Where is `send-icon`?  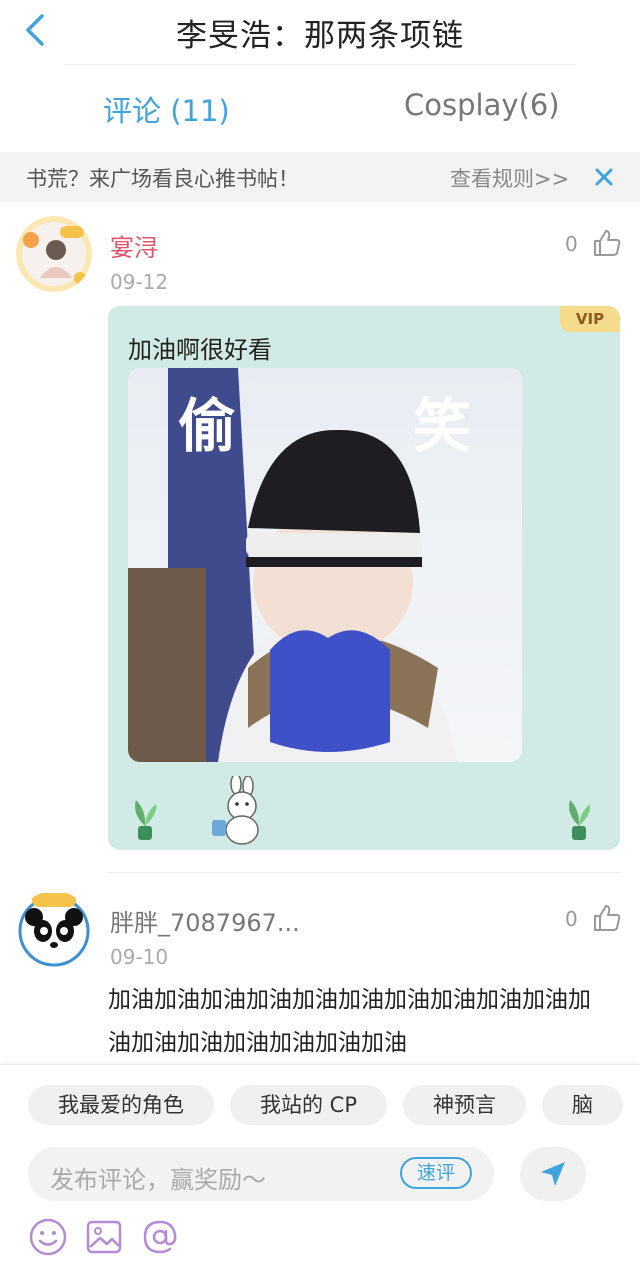 send-icon is located at coordinates (553, 1174).